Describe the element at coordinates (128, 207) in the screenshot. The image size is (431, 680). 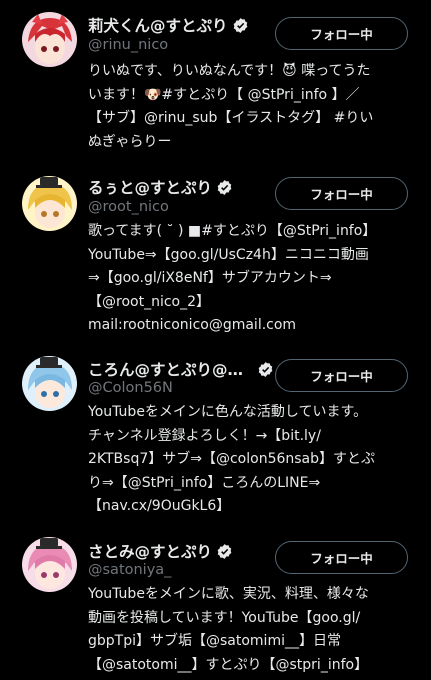
I see `handle: @root_nico` at that location.